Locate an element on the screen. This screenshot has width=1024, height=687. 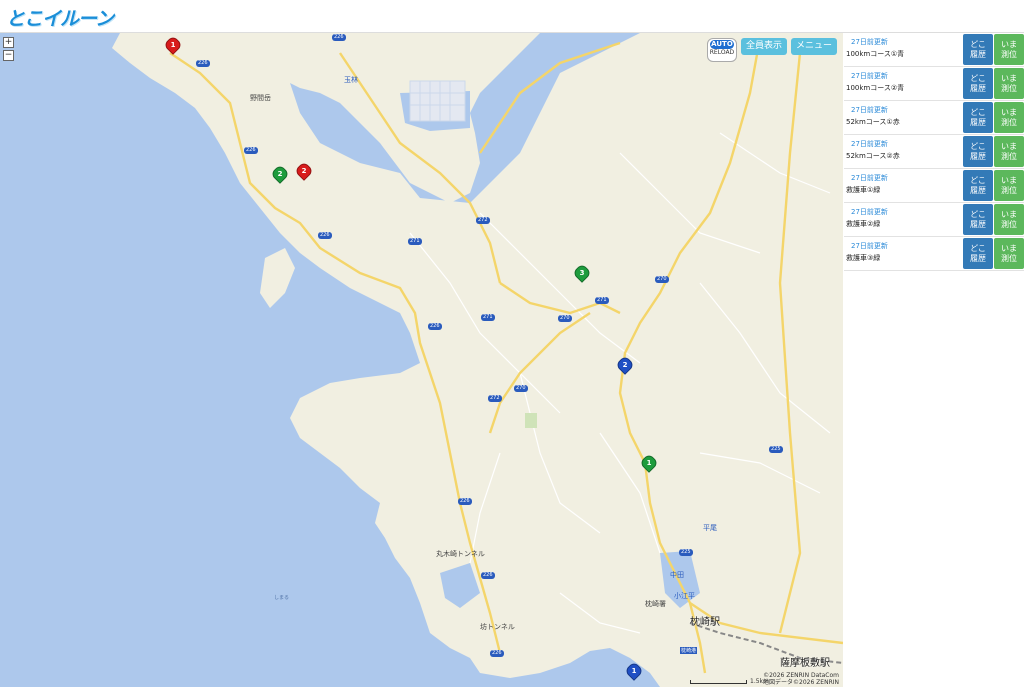
label-port: 枕崎港 is located at coordinates (689, 650).